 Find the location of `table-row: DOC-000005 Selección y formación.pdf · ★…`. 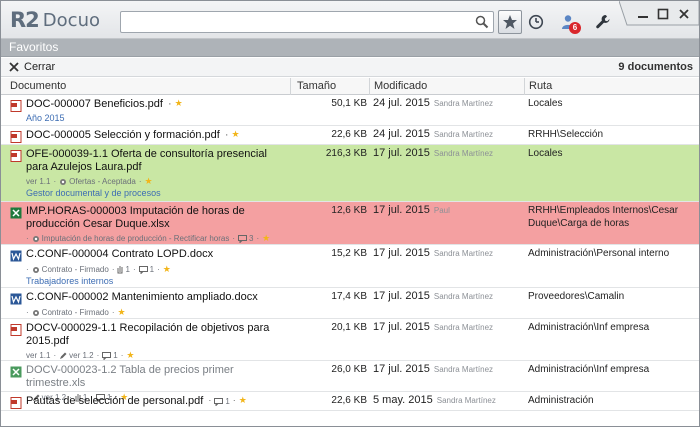

table-row: DOC-000005 Selección y formación.pdf · ★… is located at coordinates (350, 135).